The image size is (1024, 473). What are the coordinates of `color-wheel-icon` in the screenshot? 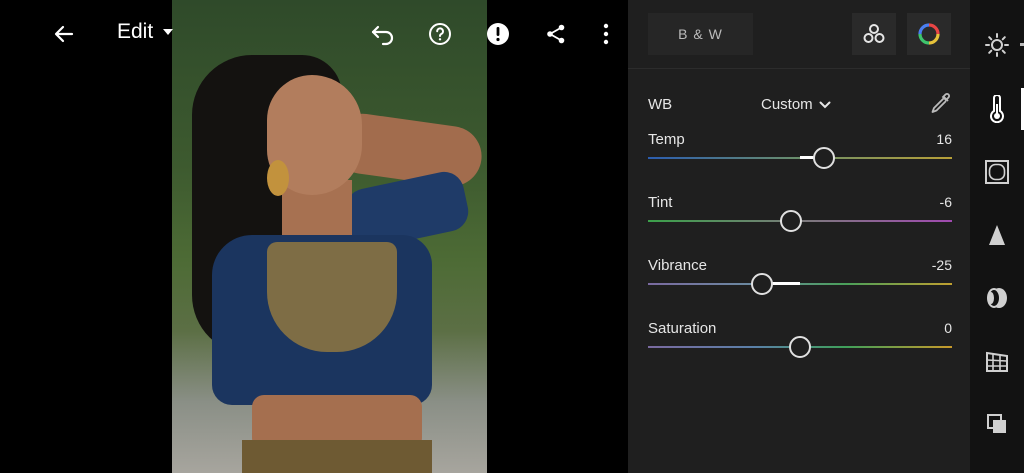 It's located at (929, 34).